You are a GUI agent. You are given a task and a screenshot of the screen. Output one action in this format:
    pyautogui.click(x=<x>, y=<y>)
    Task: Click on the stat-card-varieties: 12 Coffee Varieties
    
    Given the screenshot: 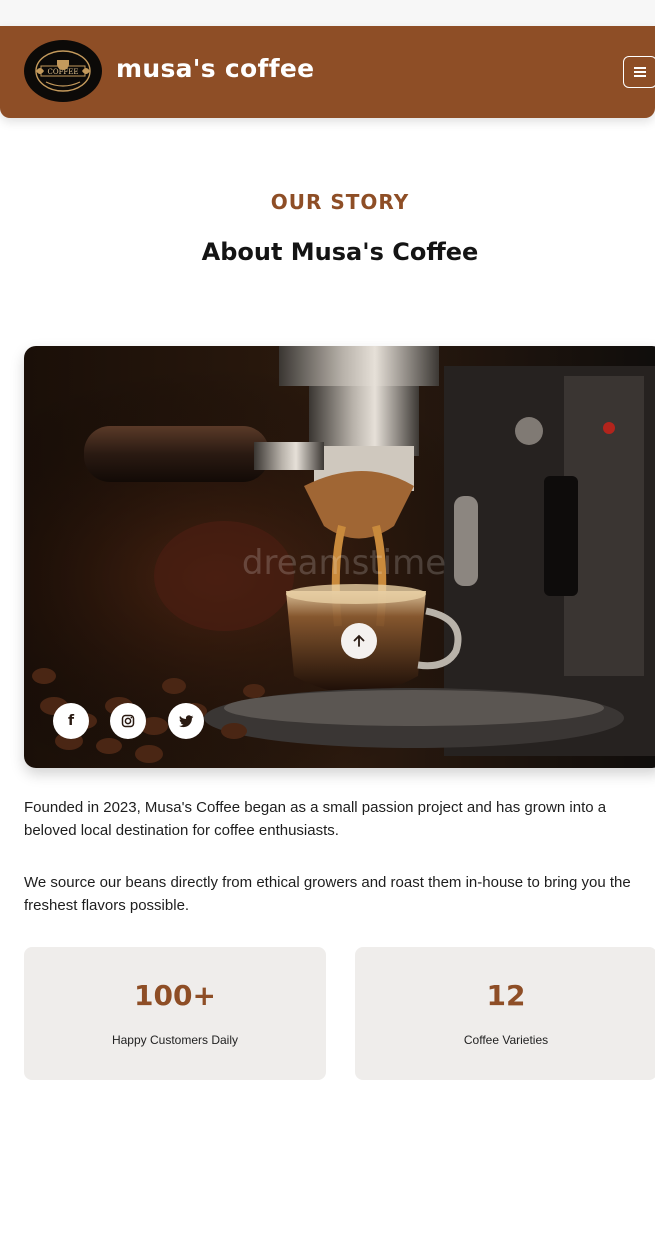 What is the action you would take?
    pyautogui.click(x=505, y=1013)
    